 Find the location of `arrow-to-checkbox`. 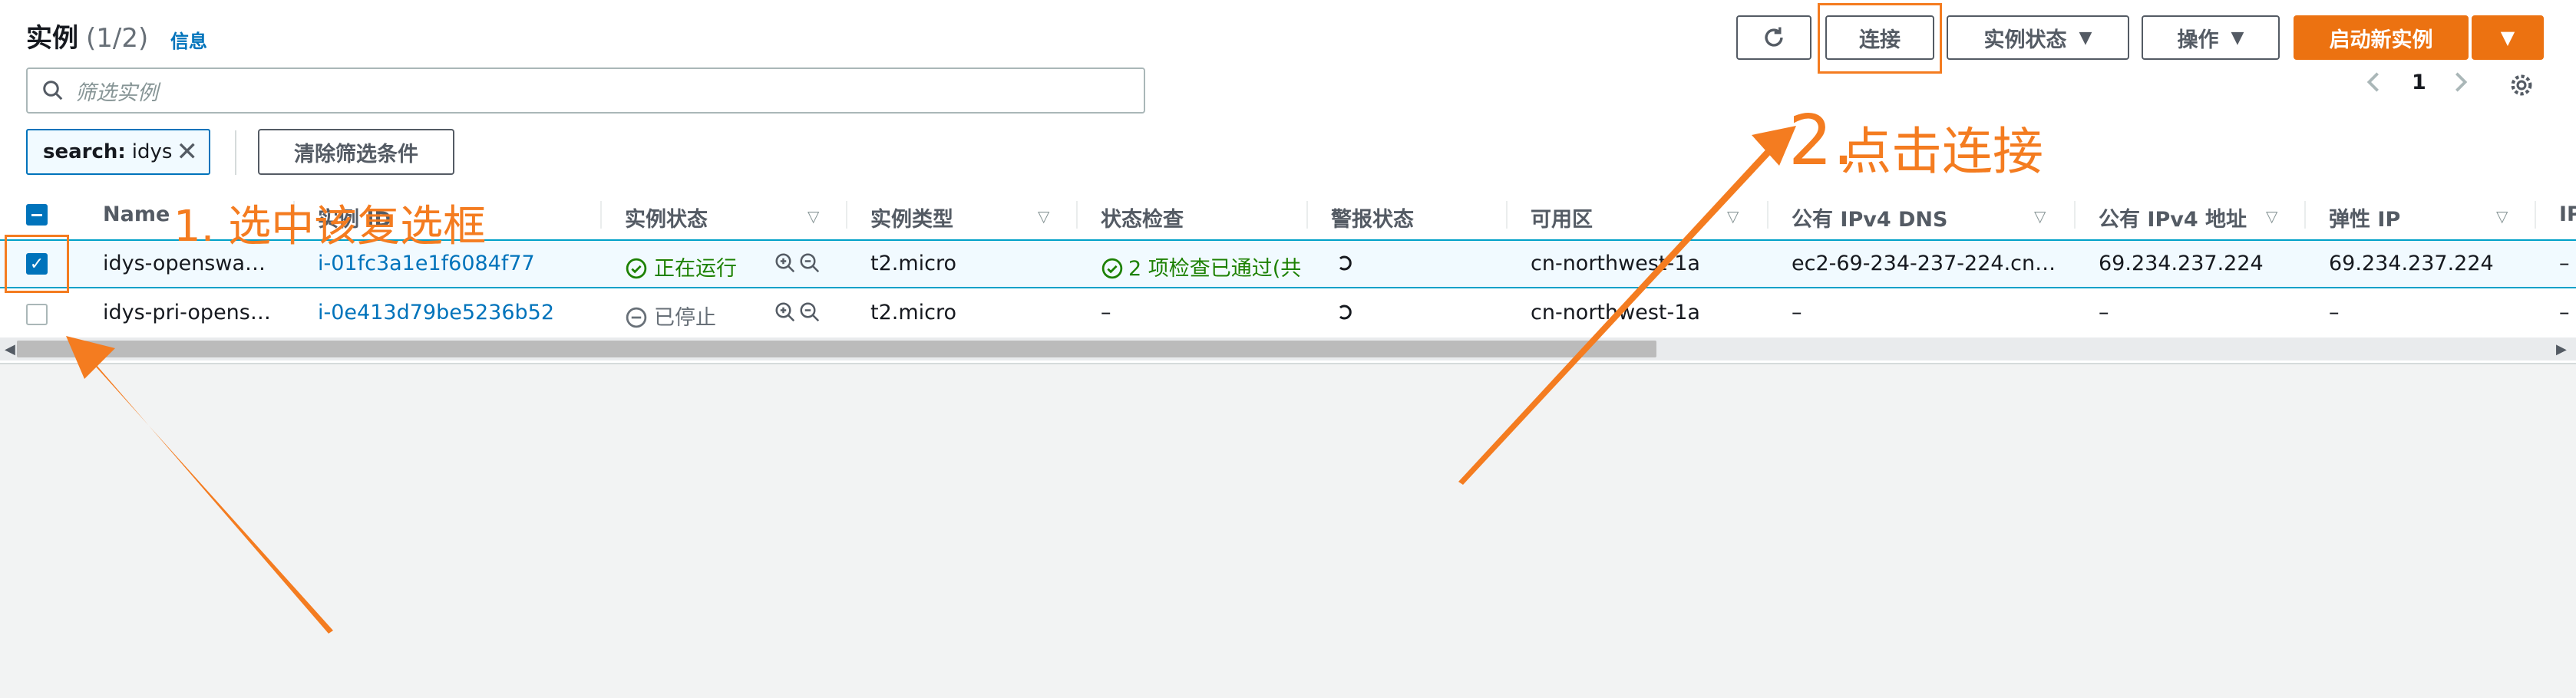

arrow-to-checkbox is located at coordinates (199, 485).